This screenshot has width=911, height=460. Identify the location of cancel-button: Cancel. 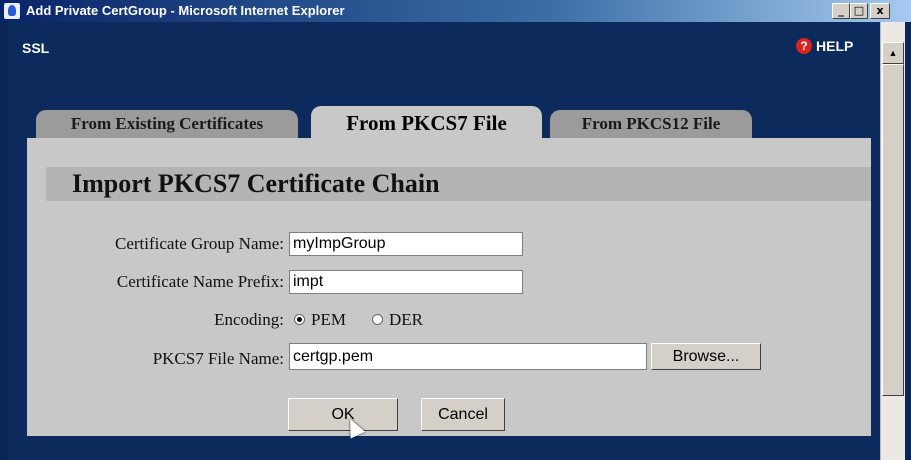
(463, 414).